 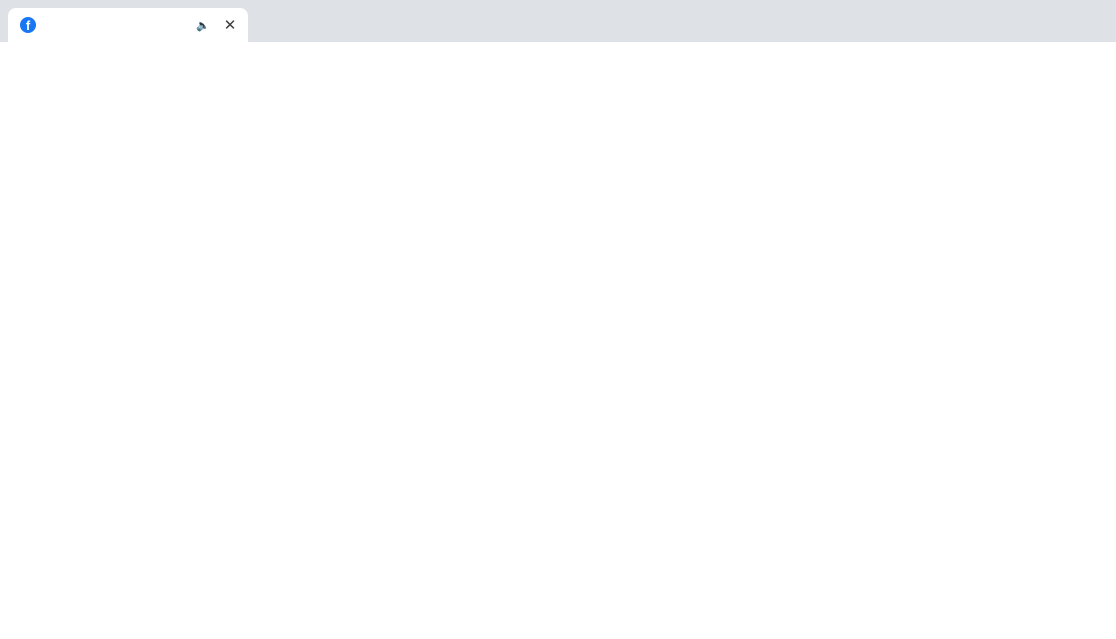 I want to click on browser-tab: f 🔈 ✕, so click(x=128, y=25).